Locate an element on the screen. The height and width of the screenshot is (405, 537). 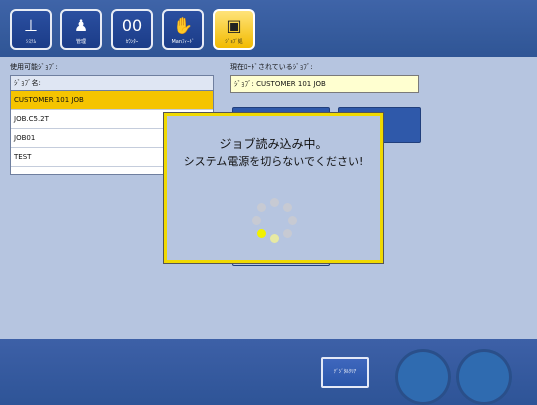
admin-tab: ♟ 管理 is located at coordinates (81, 29).